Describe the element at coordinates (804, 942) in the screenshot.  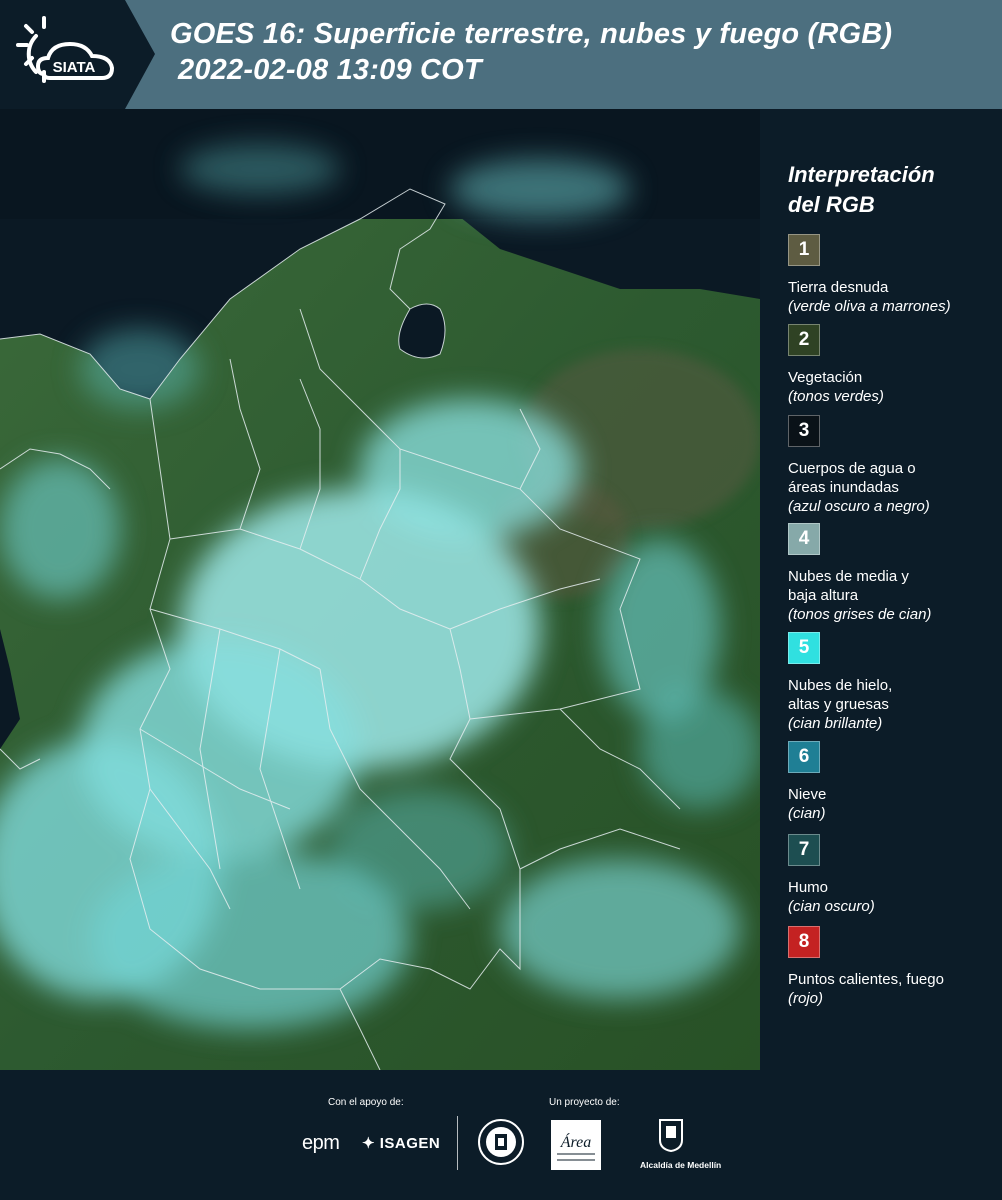
I see `legend-swatch: 8` at that location.